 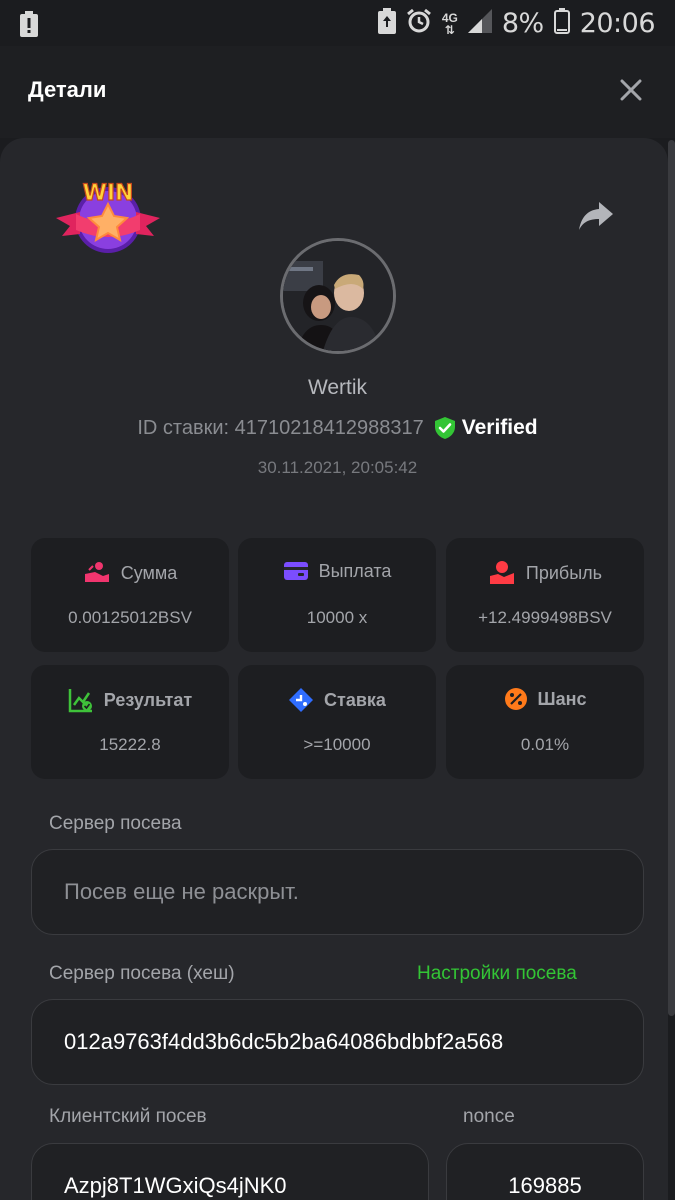 I want to click on target-tag-icon, so click(x=301, y=700).